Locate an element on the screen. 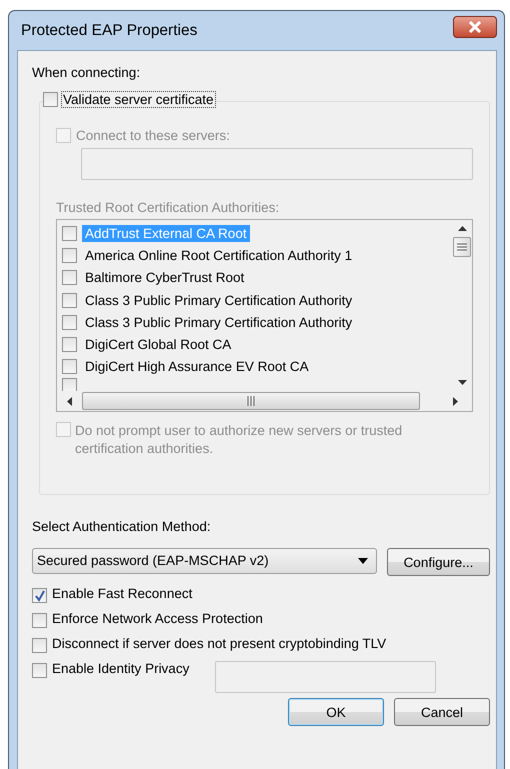 This screenshot has height=769, width=510. dialog-button: OK is located at coordinates (336, 712).